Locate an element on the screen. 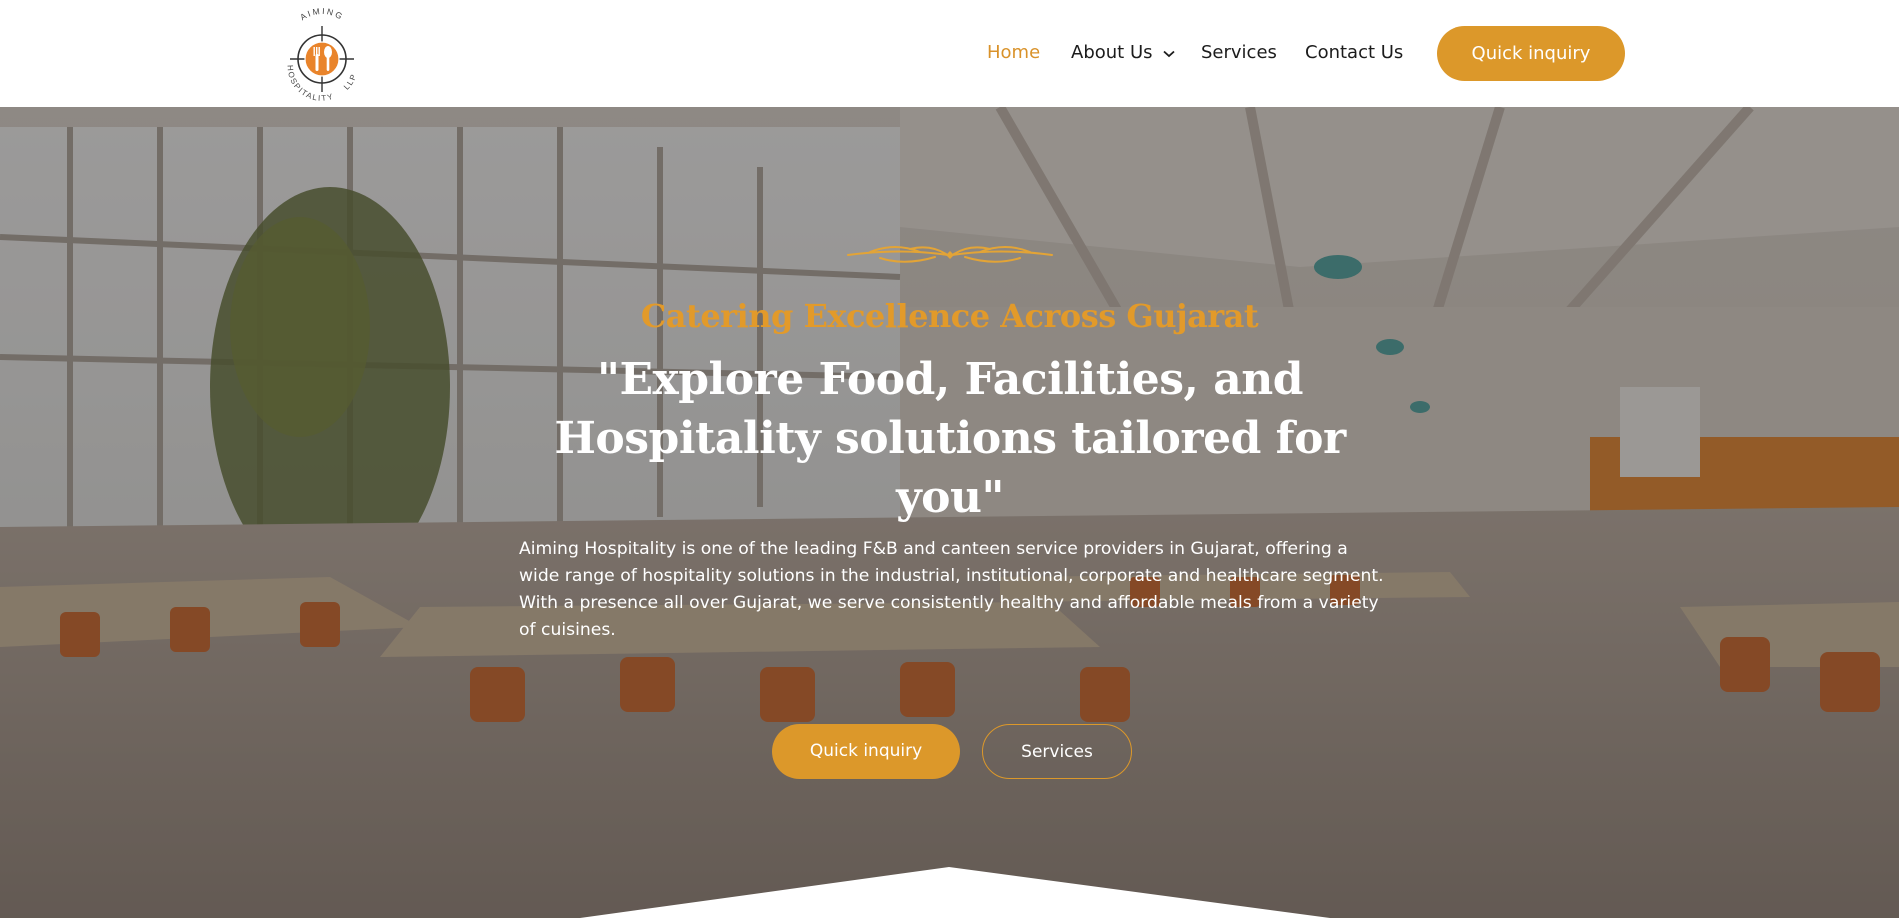 The image size is (1899, 918). nav-about-us: About Us is located at coordinates (1123, 53).